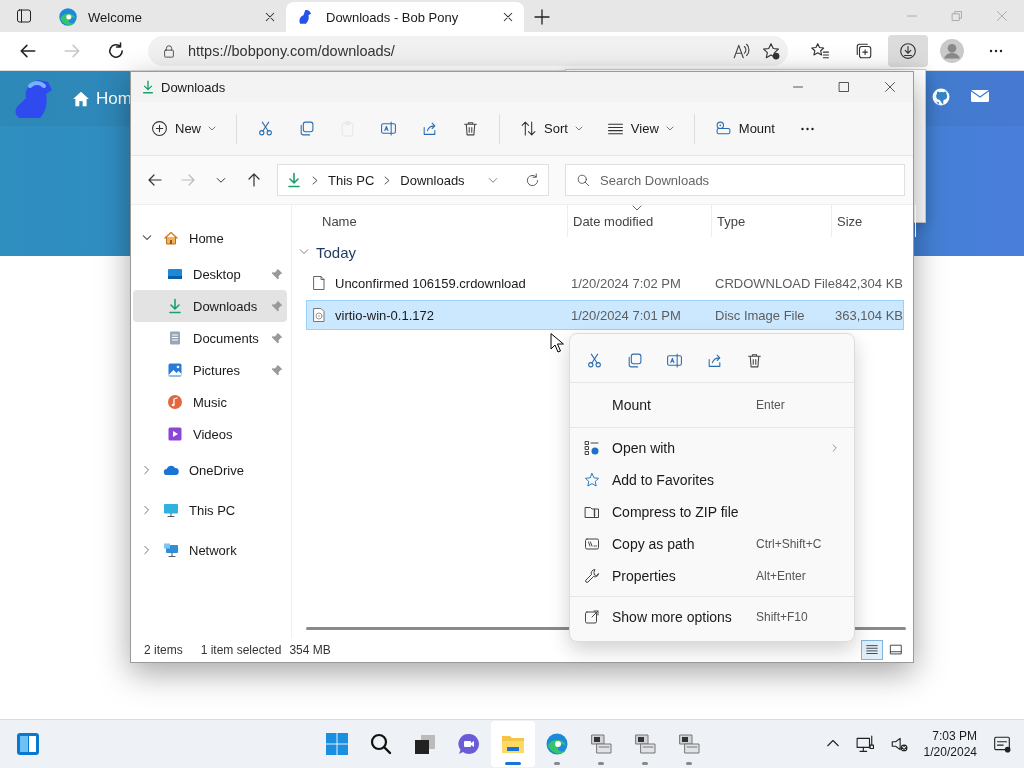 Image resolution: width=1024 pixels, height=768 pixels. Describe the element at coordinates (384, 315) in the screenshot. I see `file-name: virtio-win-0.1.172` at that location.